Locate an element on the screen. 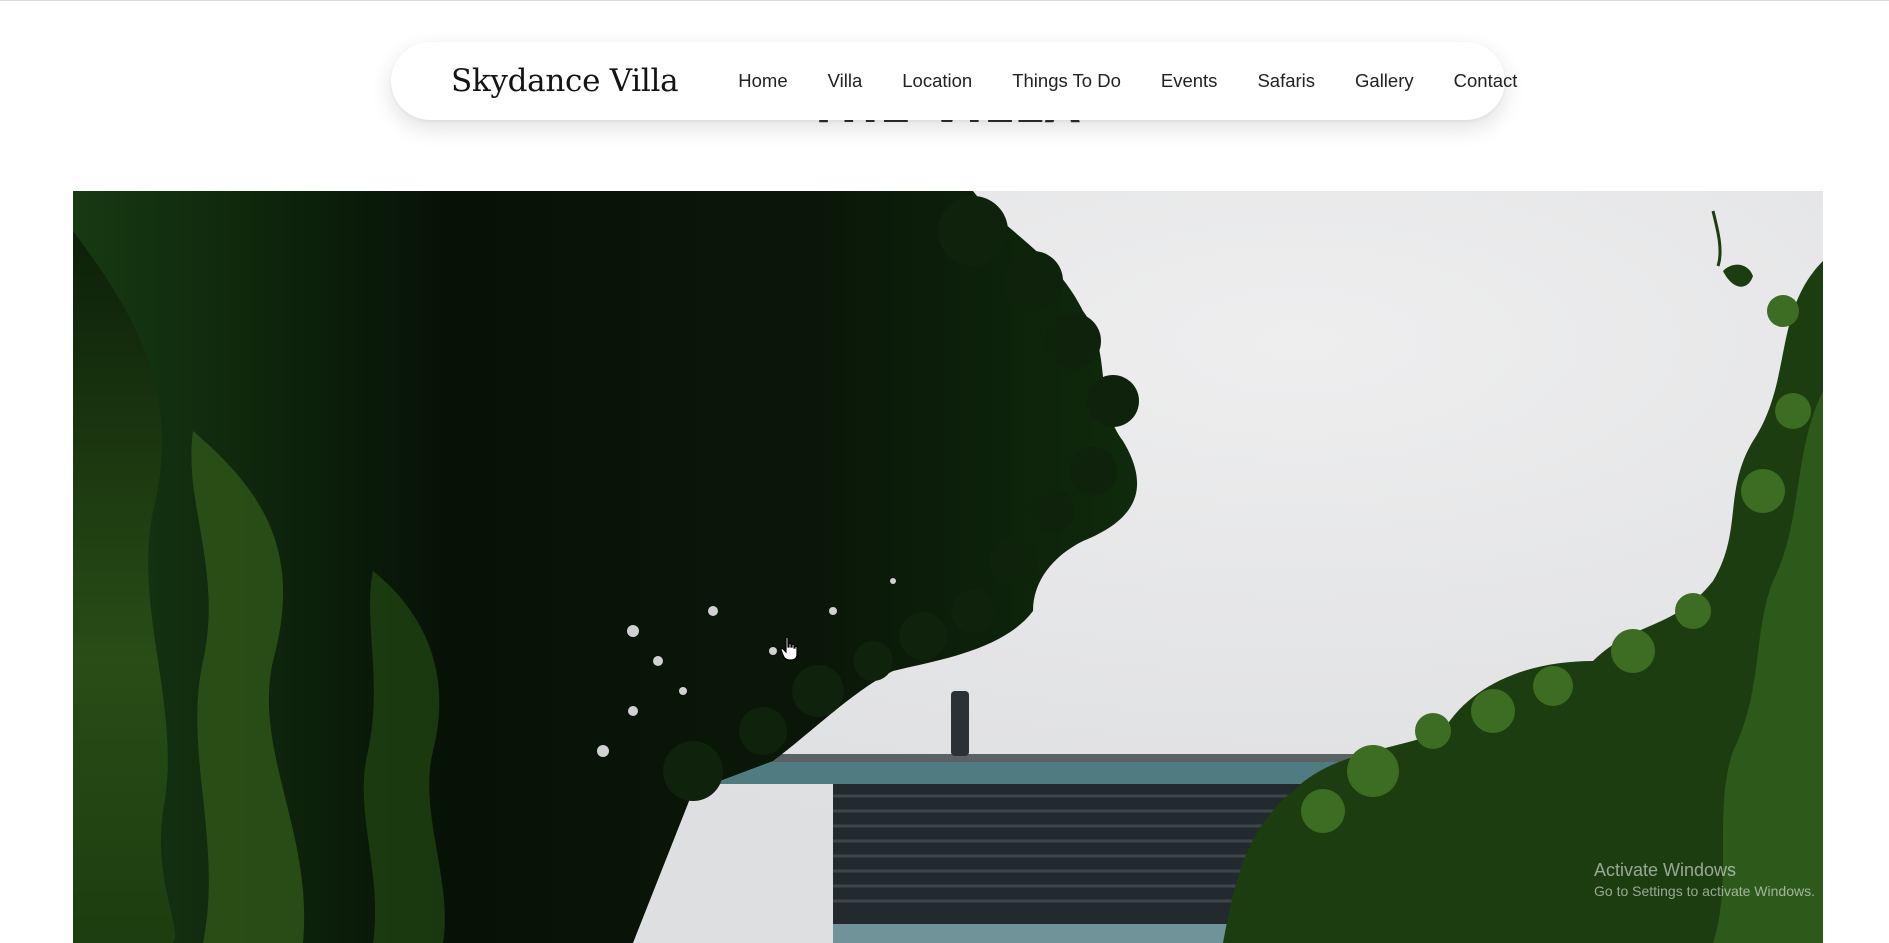 The width and height of the screenshot is (1889, 943). nav-link-gallery: Gallery is located at coordinates (1384, 81).